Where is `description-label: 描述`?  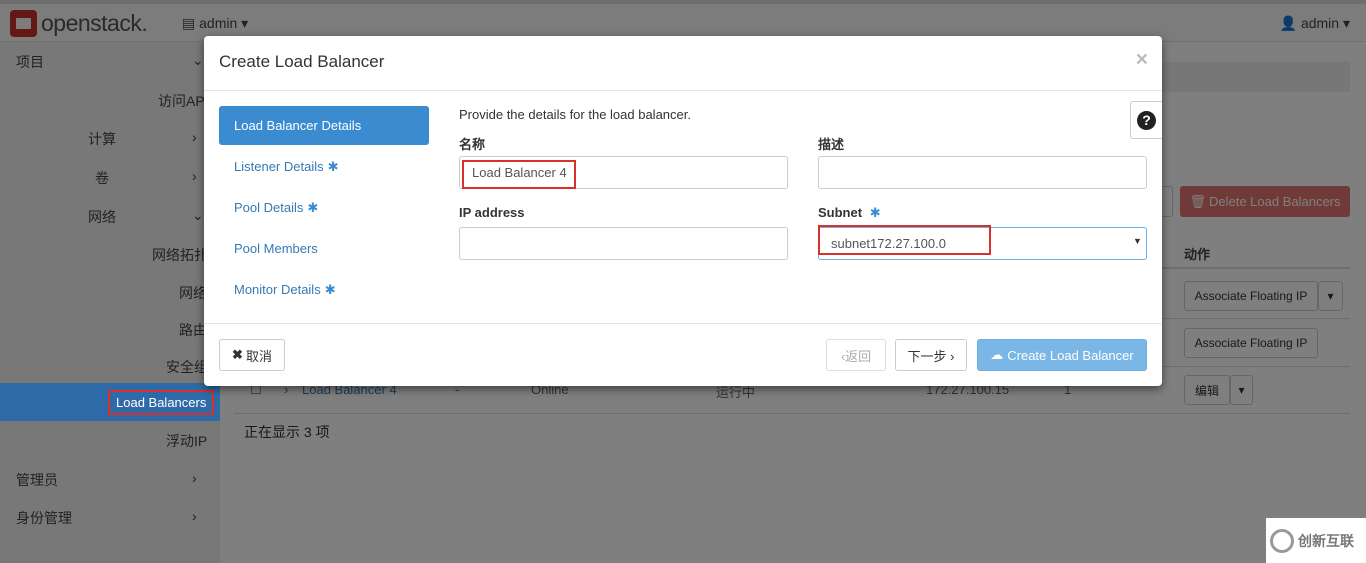 description-label: 描述 is located at coordinates (831, 144).